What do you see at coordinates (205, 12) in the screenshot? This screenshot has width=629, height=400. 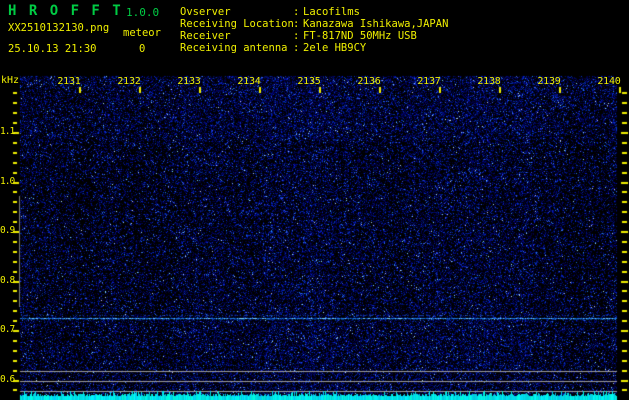 I see `station-info-label: Ovserver` at bounding box center [205, 12].